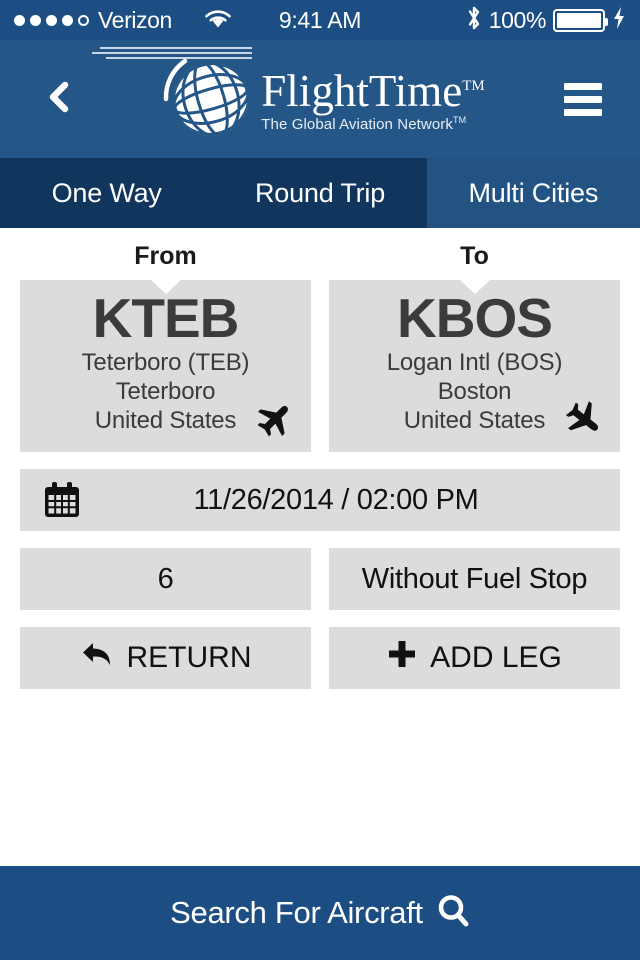  I want to click on back-button, so click(57, 99).